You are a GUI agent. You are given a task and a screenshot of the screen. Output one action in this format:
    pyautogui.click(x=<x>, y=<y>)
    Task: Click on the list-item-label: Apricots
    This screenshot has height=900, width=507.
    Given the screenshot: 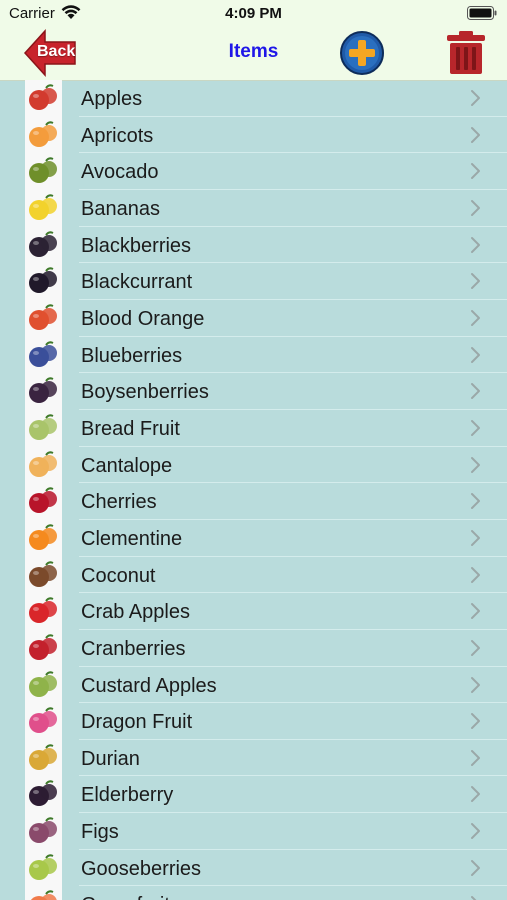 What is the action you would take?
    pyautogui.click(x=117, y=135)
    